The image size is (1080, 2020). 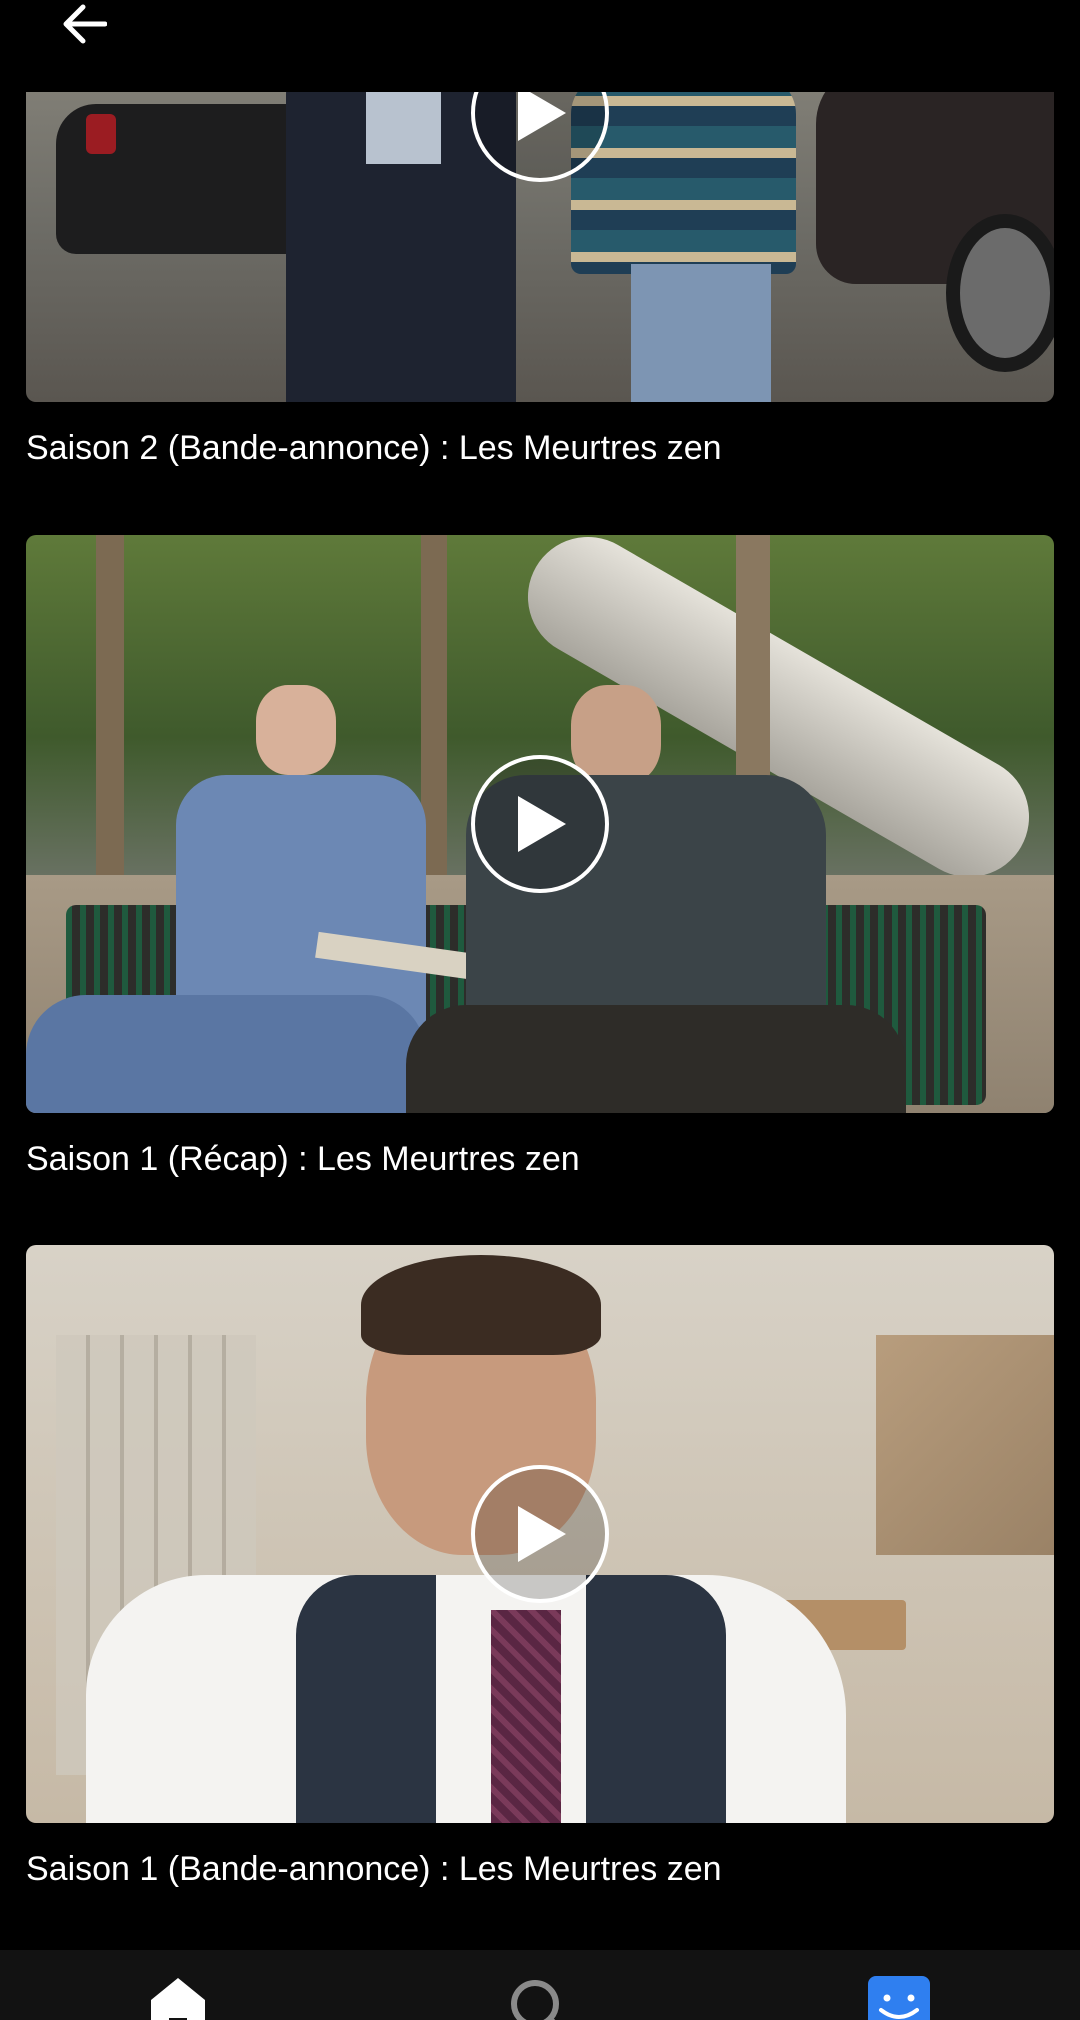 What do you see at coordinates (540, 46) in the screenshot?
I see `top-bar` at bounding box center [540, 46].